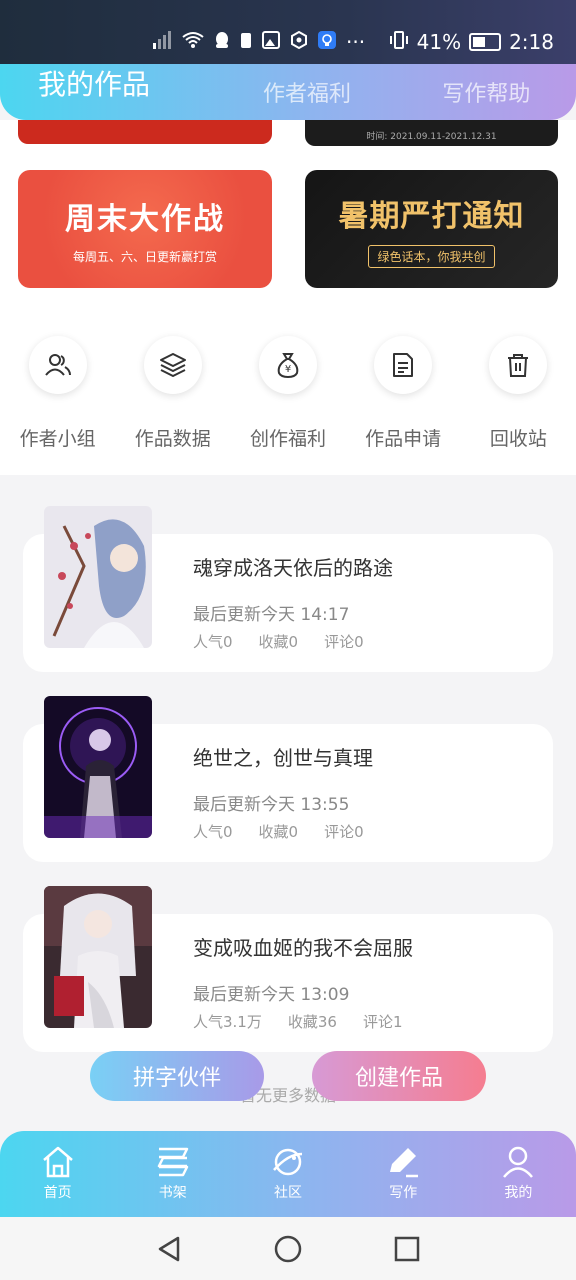 Image resolution: width=576 pixels, height=1280 pixels. Describe the element at coordinates (431, 256) in the screenshot. I see `summer-banner-subtitle: 绿色话本，你我共创` at that location.